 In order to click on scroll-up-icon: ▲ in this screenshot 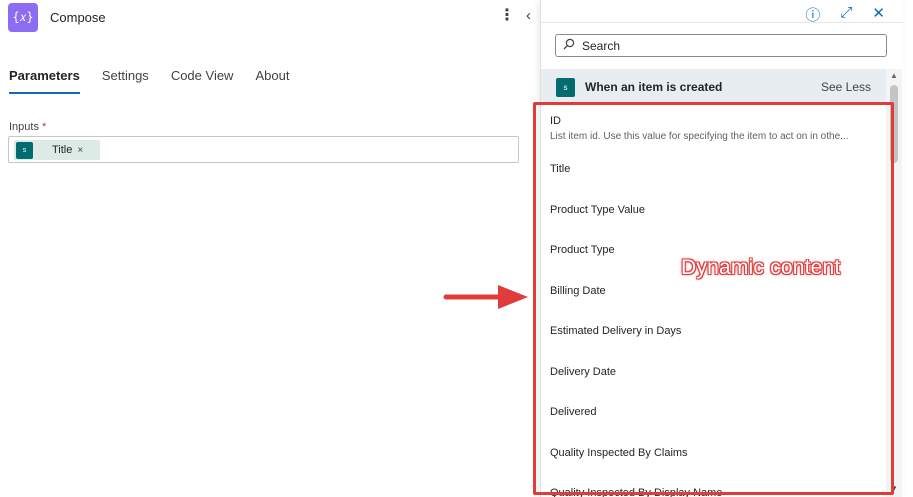, I will do `click(894, 75)`.